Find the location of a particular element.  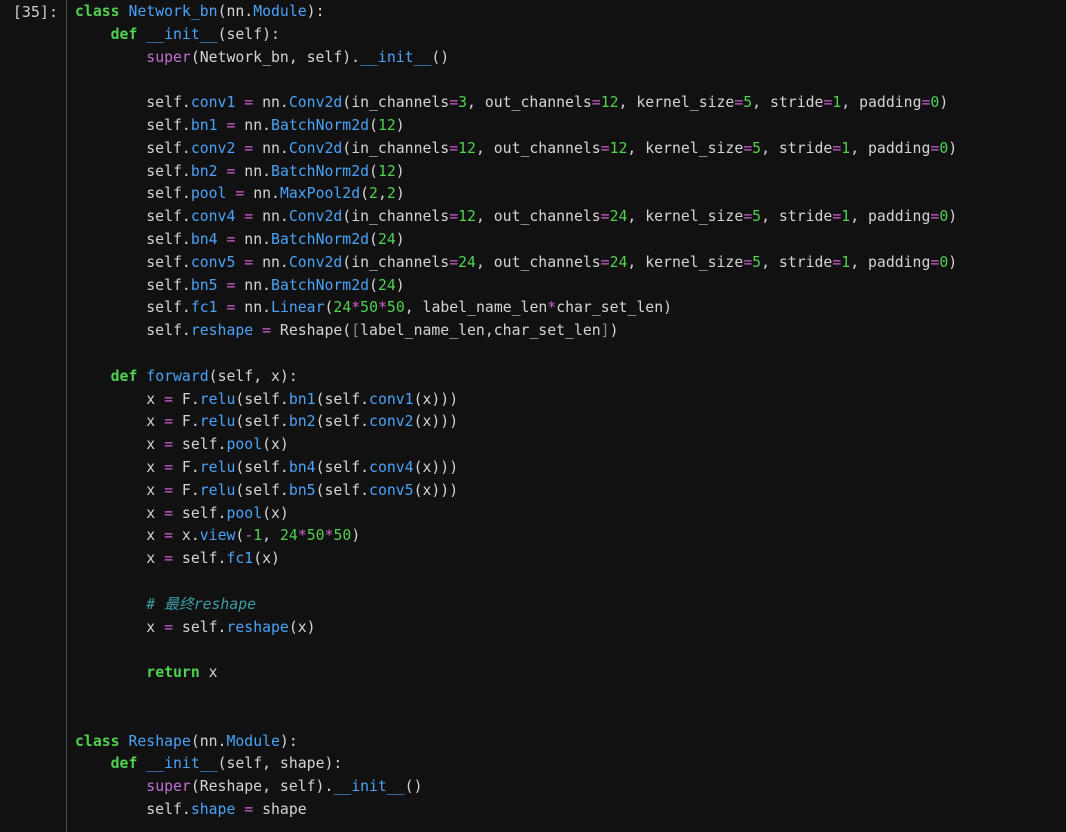

code-token-id: (self): is located at coordinates (248, 34).